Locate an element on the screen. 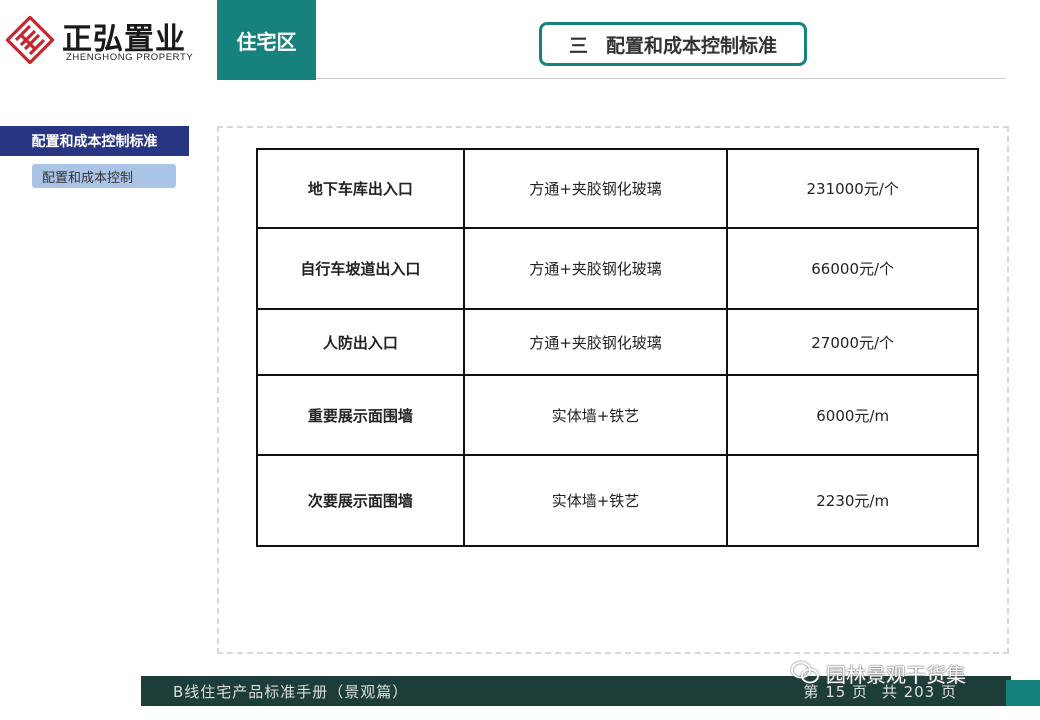  section-title: 三 配置和成本控制标准 is located at coordinates (673, 44).